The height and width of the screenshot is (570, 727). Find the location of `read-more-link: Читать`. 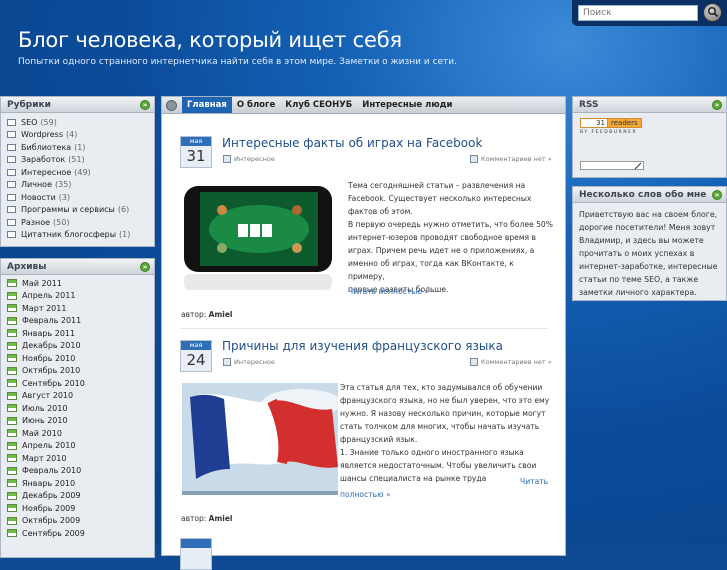

read-more-link: Читать is located at coordinates (534, 481).